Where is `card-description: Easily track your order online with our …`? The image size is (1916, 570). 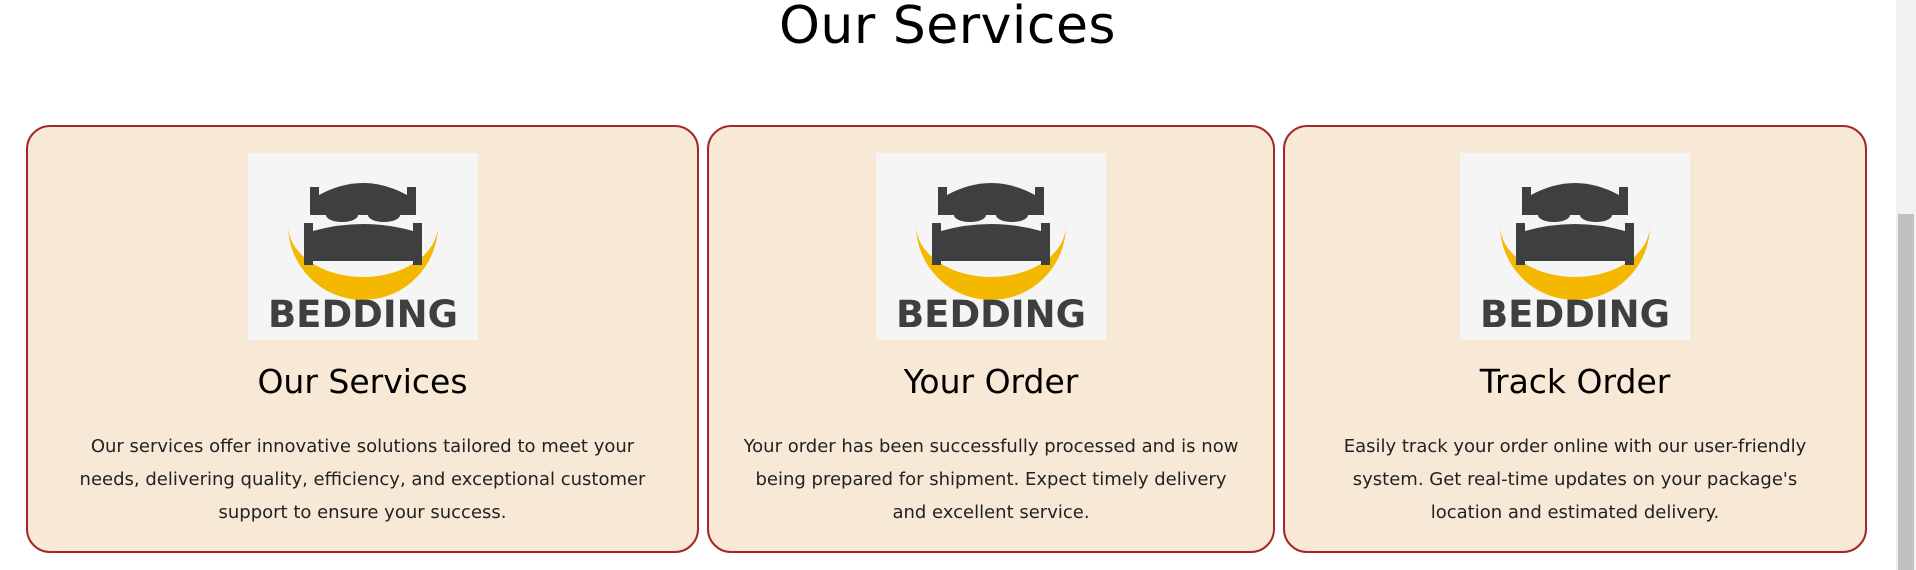 card-description: Easily track your order online with our … is located at coordinates (1575, 479).